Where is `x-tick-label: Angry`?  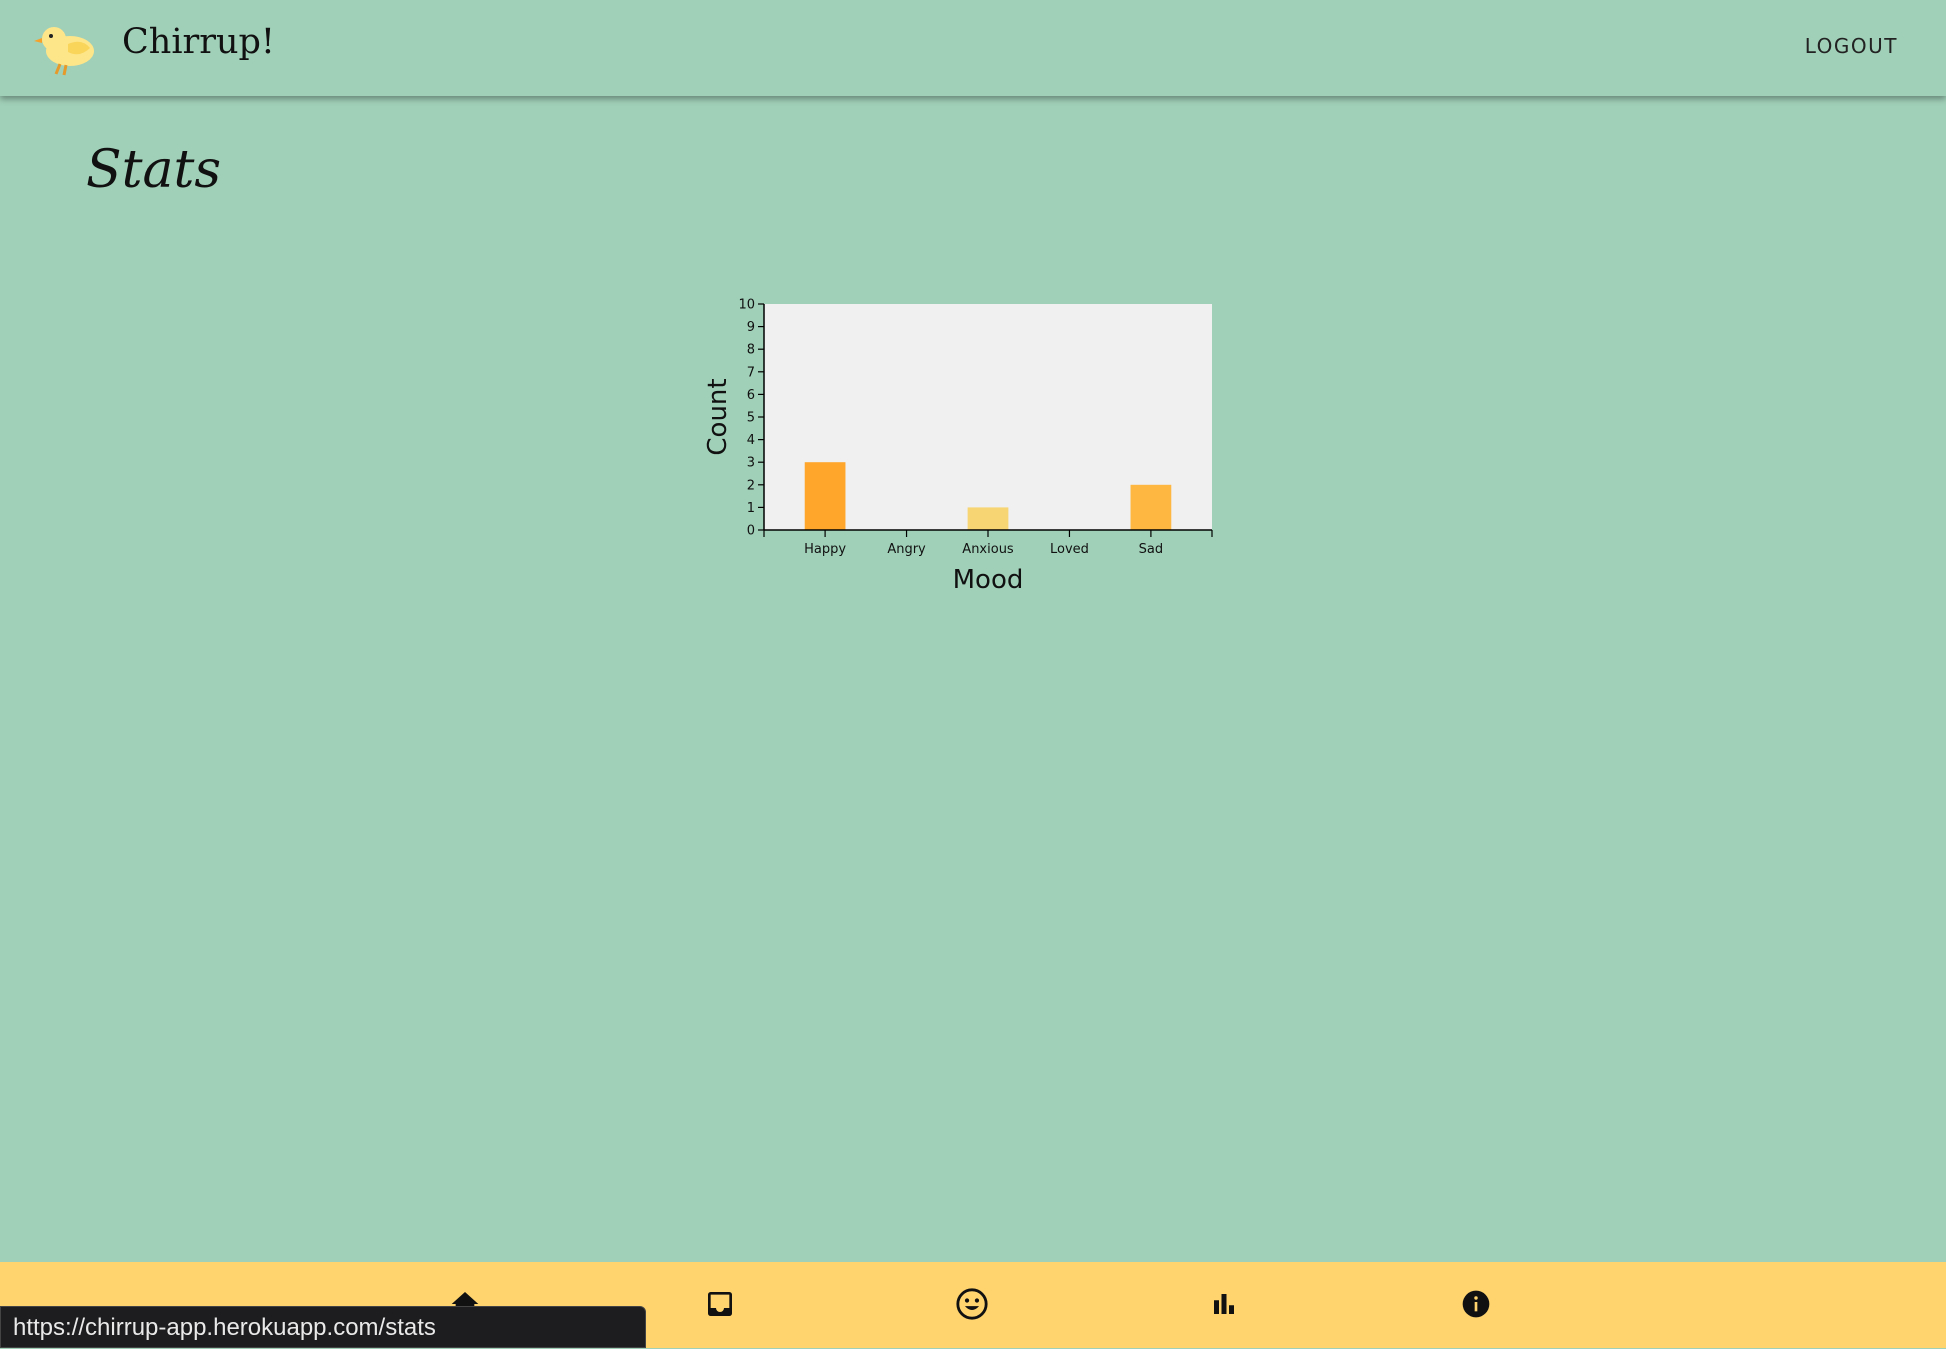
x-tick-label: Angry is located at coordinates (906, 549).